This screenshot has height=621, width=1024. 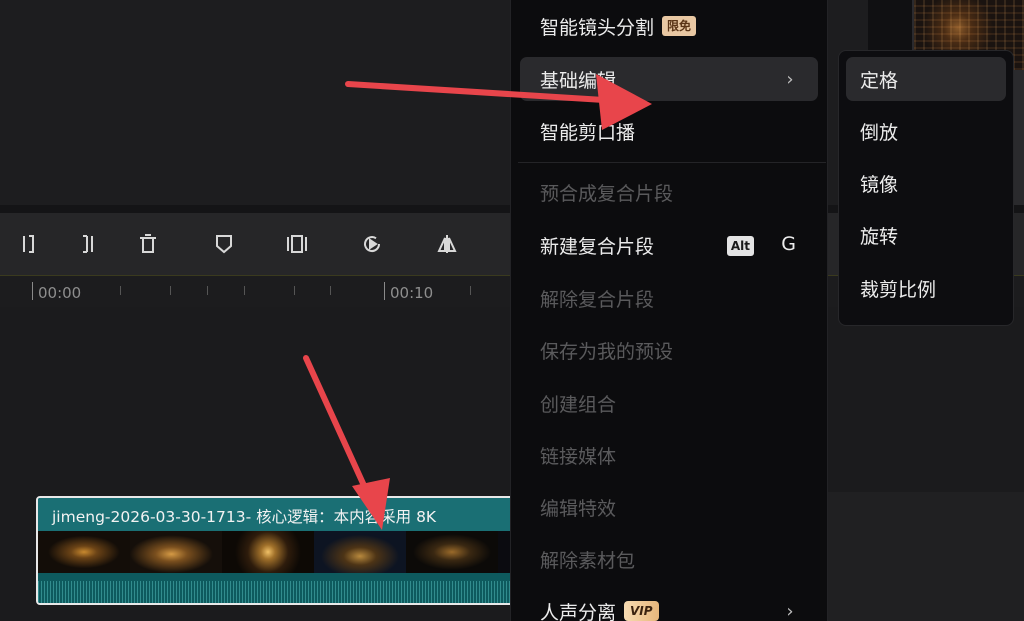 What do you see at coordinates (578, 456) in the screenshot?
I see `menu-item-label: 链接媒体` at bounding box center [578, 456].